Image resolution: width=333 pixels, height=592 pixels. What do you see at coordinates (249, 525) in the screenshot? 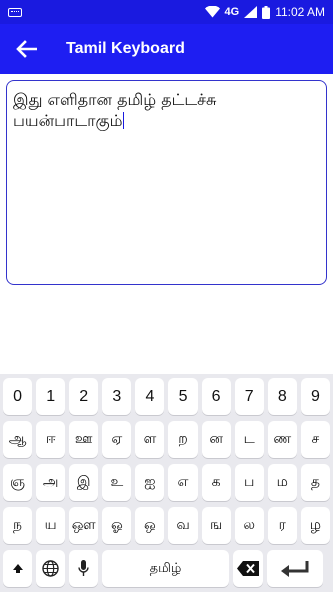
I see `letter-key-7: ல` at bounding box center [249, 525].